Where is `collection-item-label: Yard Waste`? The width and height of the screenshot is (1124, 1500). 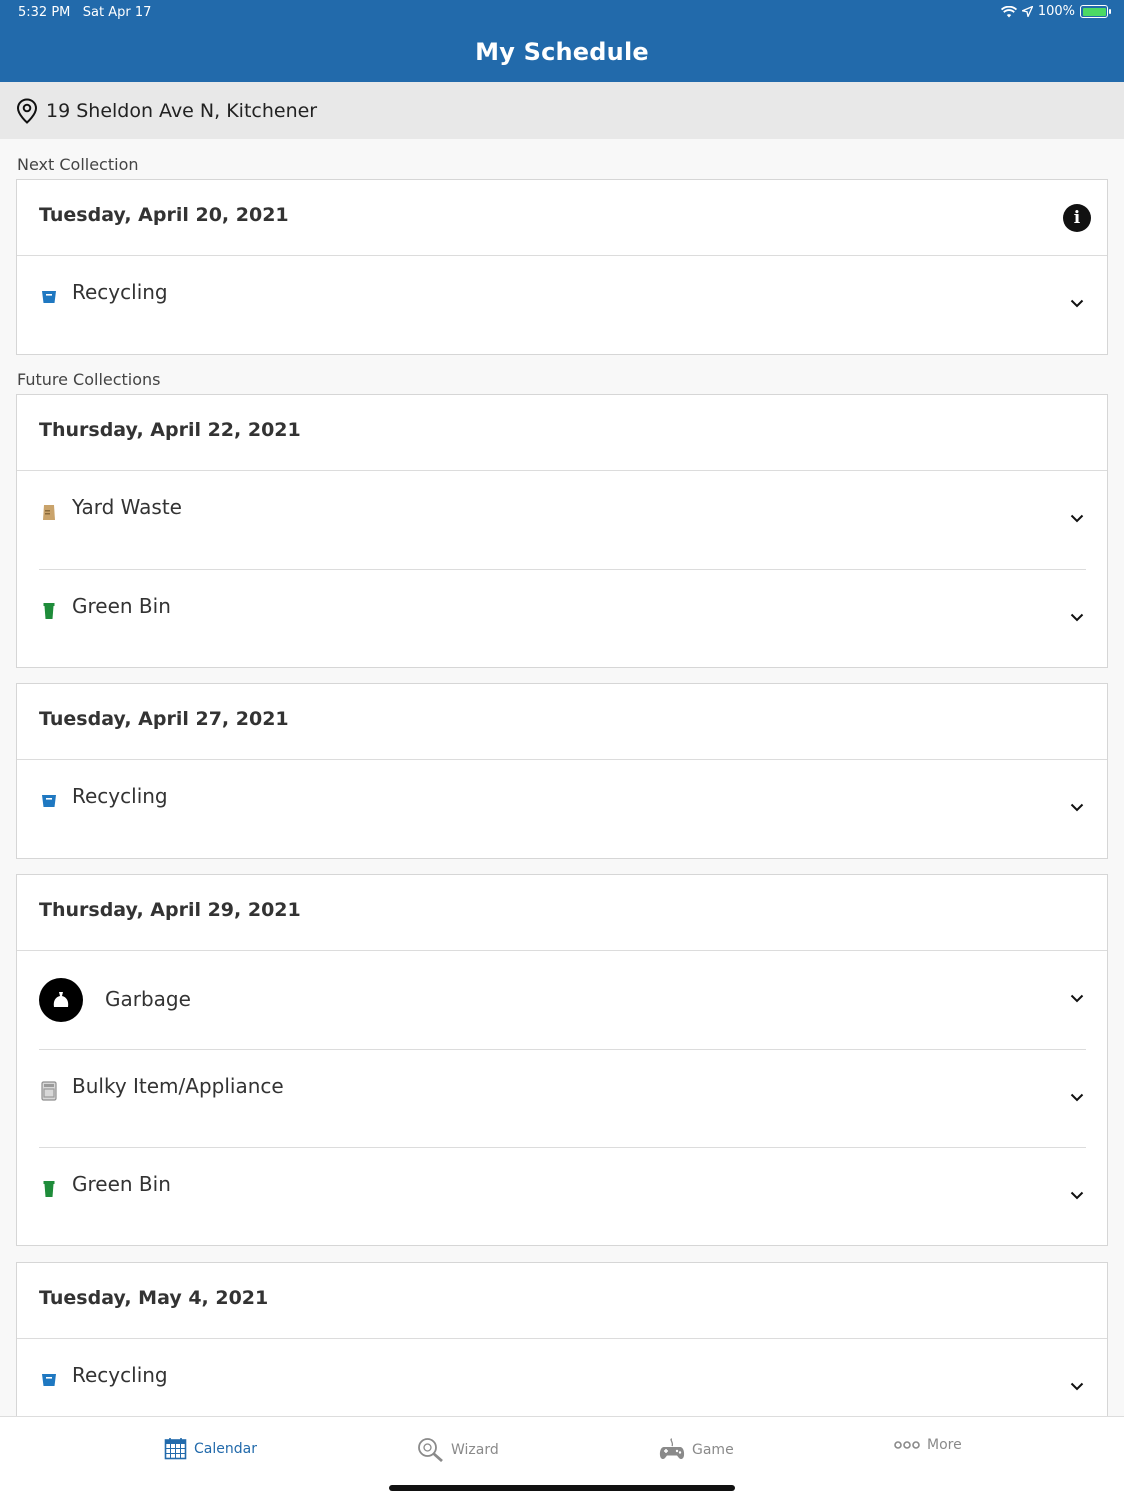 collection-item-label: Yard Waste is located at coordinates (127, 507).